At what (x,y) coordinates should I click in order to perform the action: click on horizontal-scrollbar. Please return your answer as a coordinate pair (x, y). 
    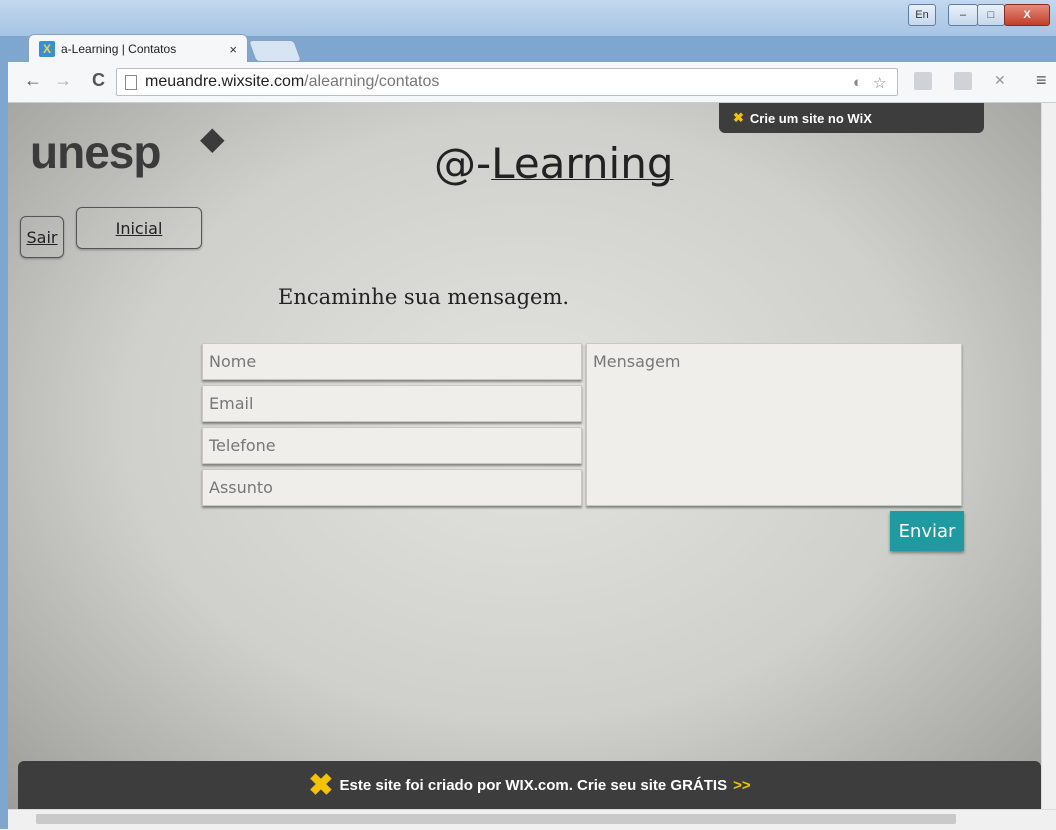
    Looking at the image, I should click on (532, 819).